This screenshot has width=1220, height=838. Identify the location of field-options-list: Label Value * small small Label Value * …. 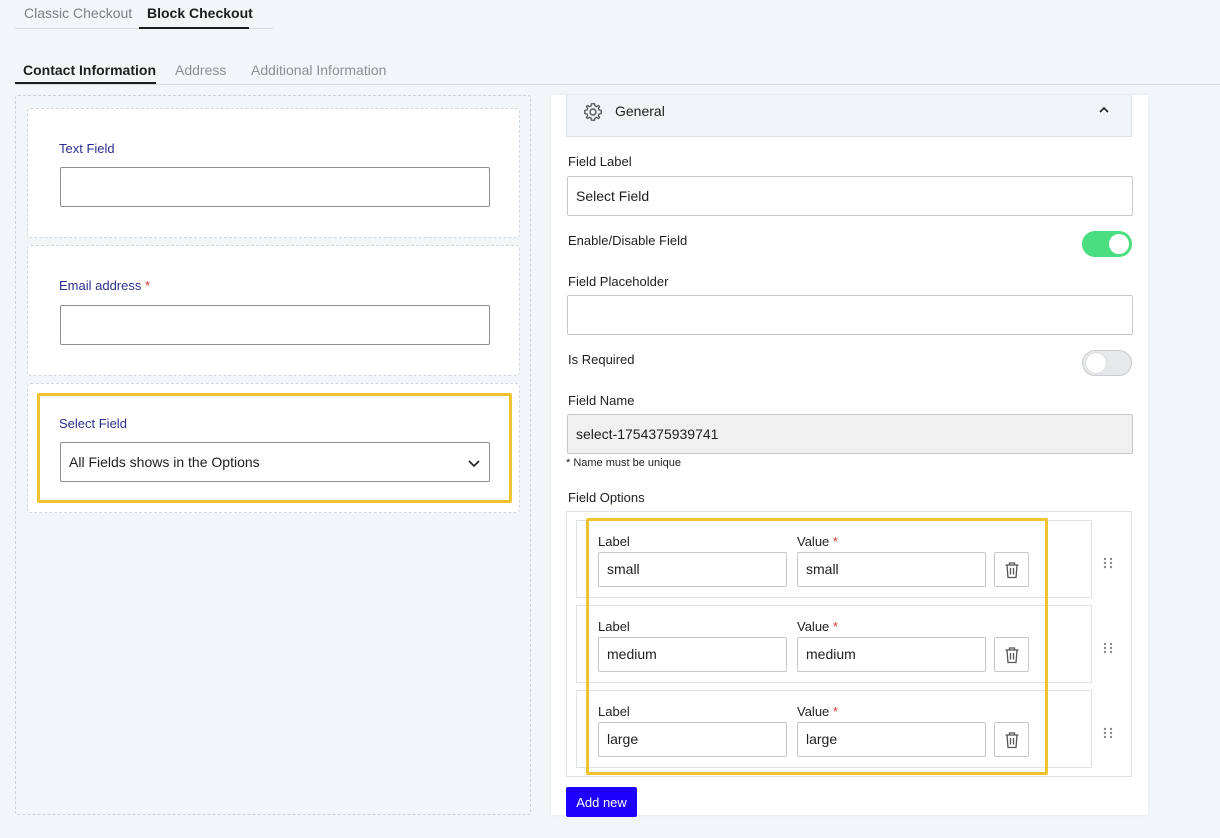
(849, 644).